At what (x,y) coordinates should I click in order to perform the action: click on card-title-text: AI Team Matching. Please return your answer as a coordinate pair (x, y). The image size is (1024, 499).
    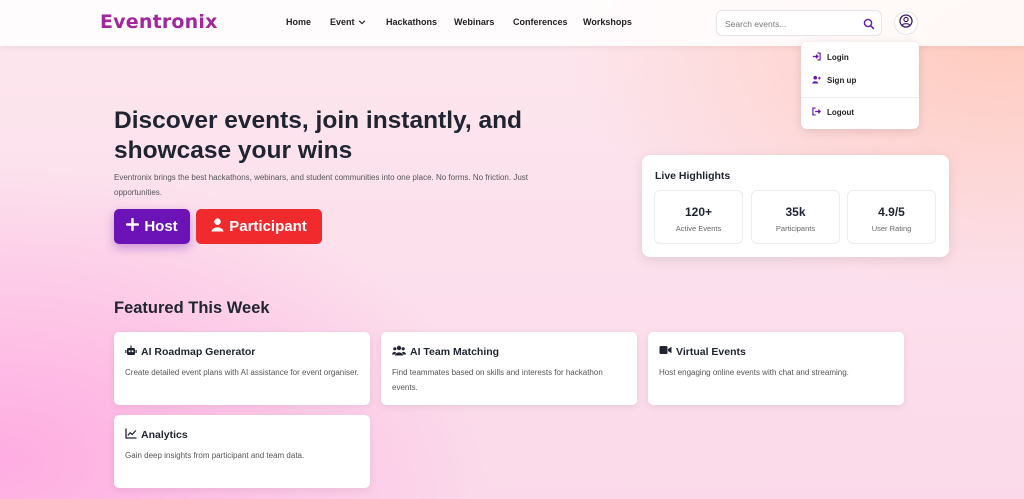
    Looking at the image, I should click on (455, 352).